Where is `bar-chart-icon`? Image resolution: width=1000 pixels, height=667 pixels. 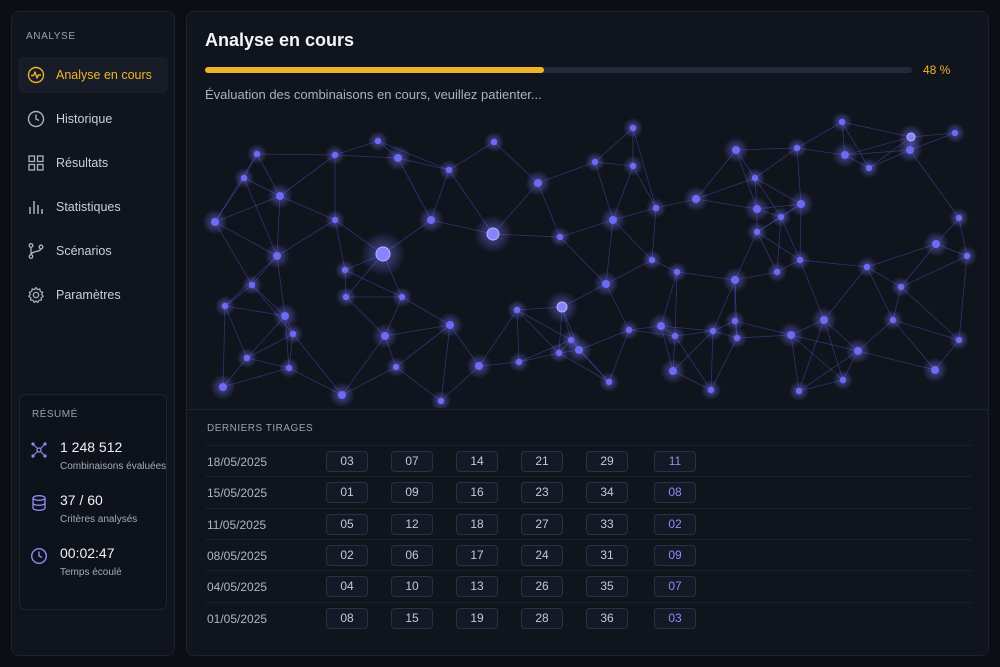
bar-chart-icon is located at coordinates (36, 207).